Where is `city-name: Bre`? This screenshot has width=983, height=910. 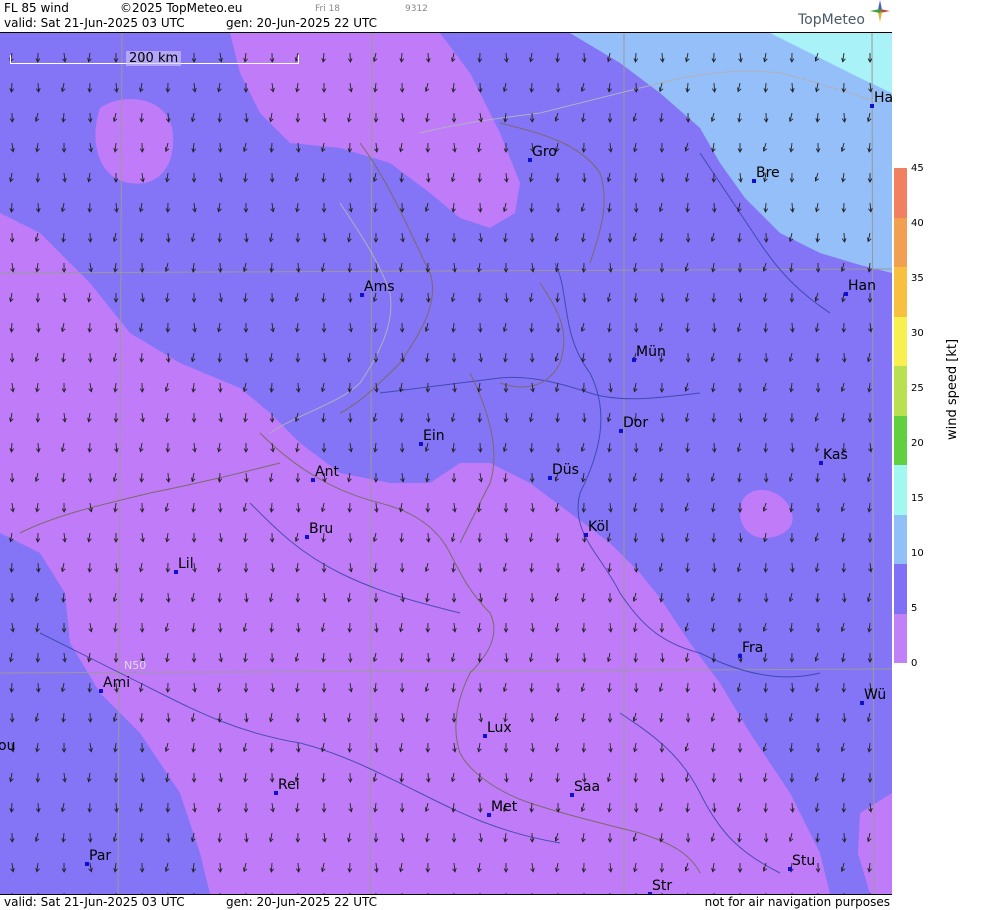 city-name: Bre is located at coordinates (768, 173).